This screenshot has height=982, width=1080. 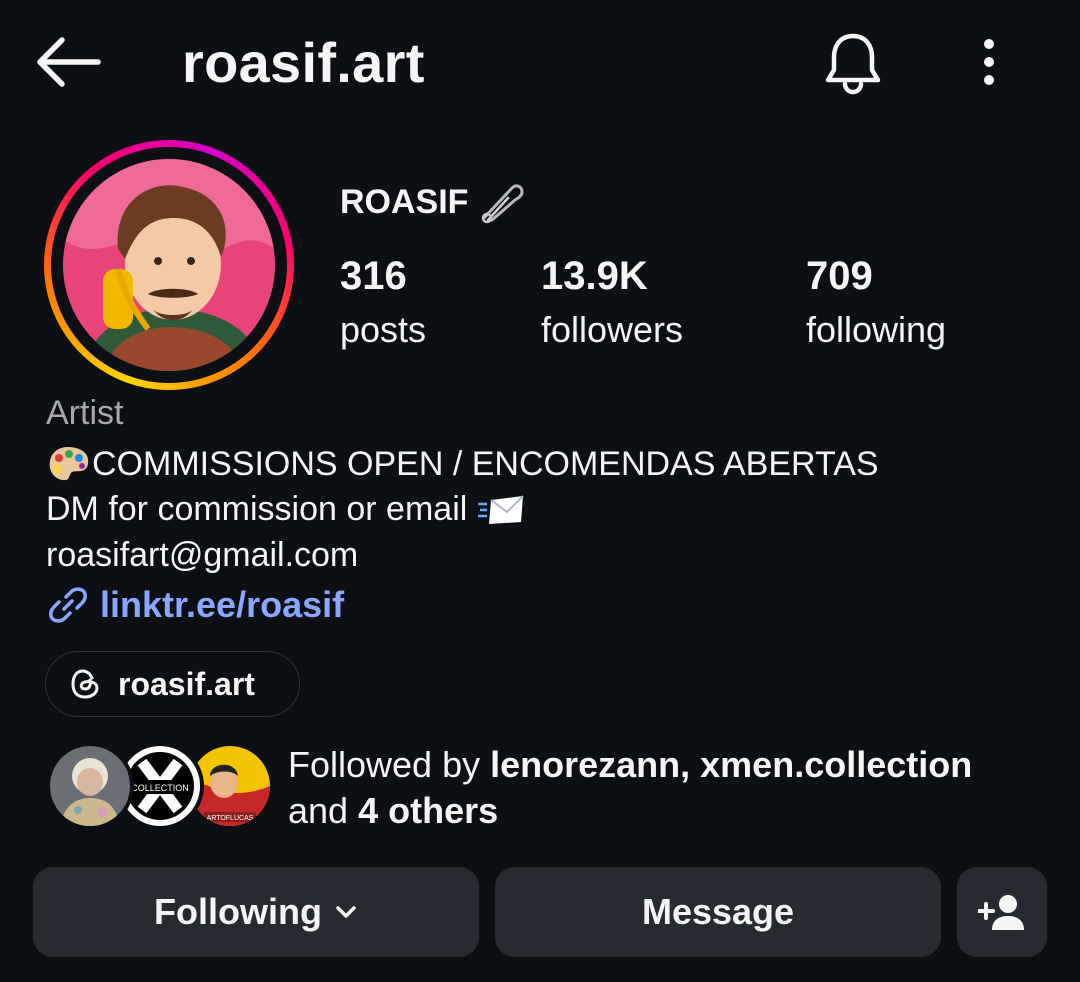 I want to click on artoflucas-text: ARTOFLUCAS, so click(x=230, y=818).